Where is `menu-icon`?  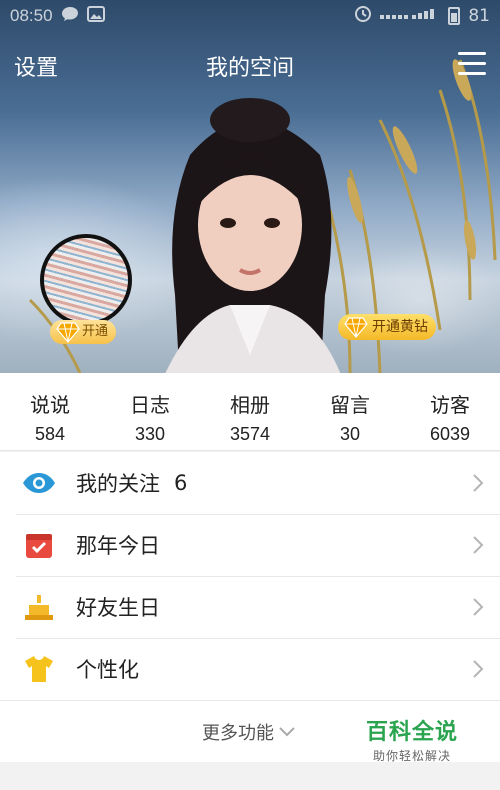 menu-icon is located at coordinates (472, 64).